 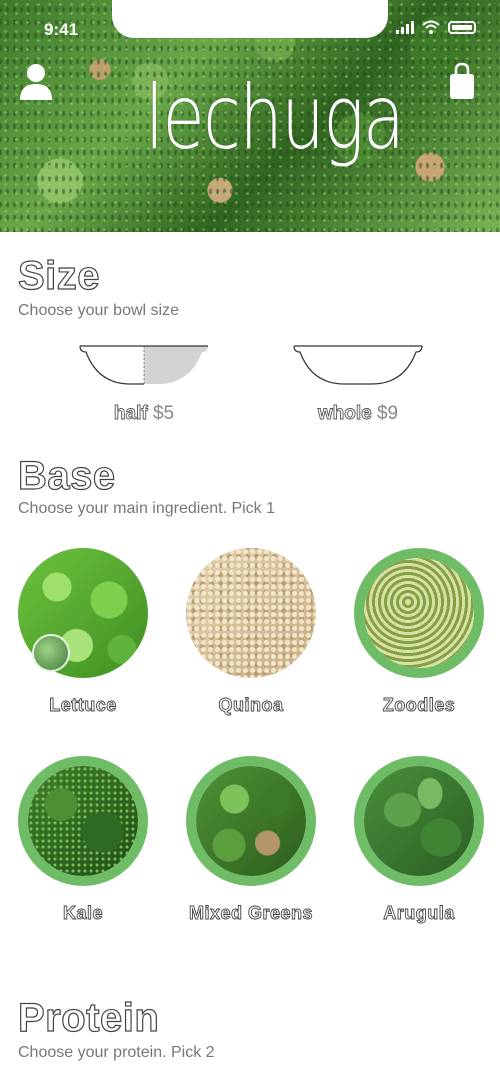 I want to click on half-bowl-label: half $5, so click(x=144, y=414).